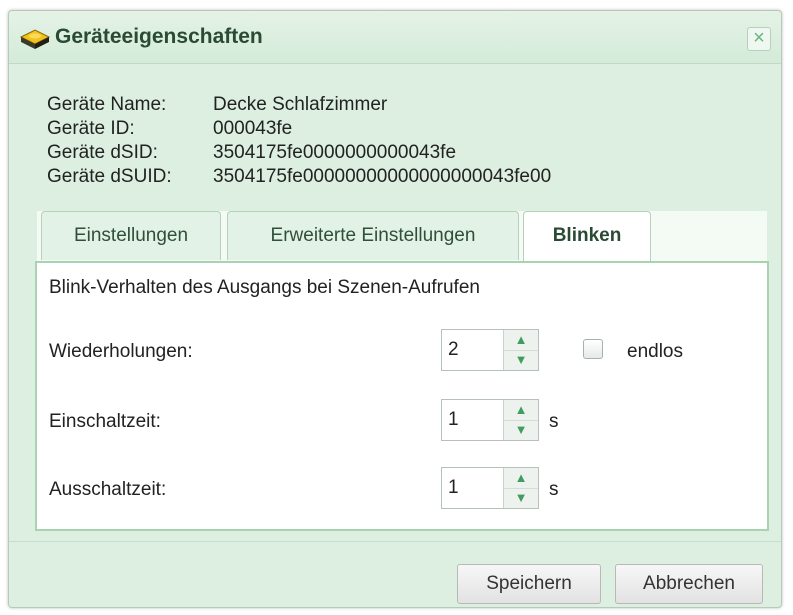 This screenshot has width=793, height=615. I want to click on info-value: Decke Schlafzimmer, so click(300, 104).